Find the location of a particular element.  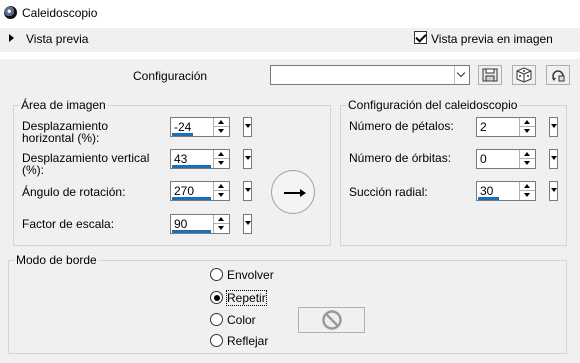

petals-spin-buttons is located at coordinates (527, 127).